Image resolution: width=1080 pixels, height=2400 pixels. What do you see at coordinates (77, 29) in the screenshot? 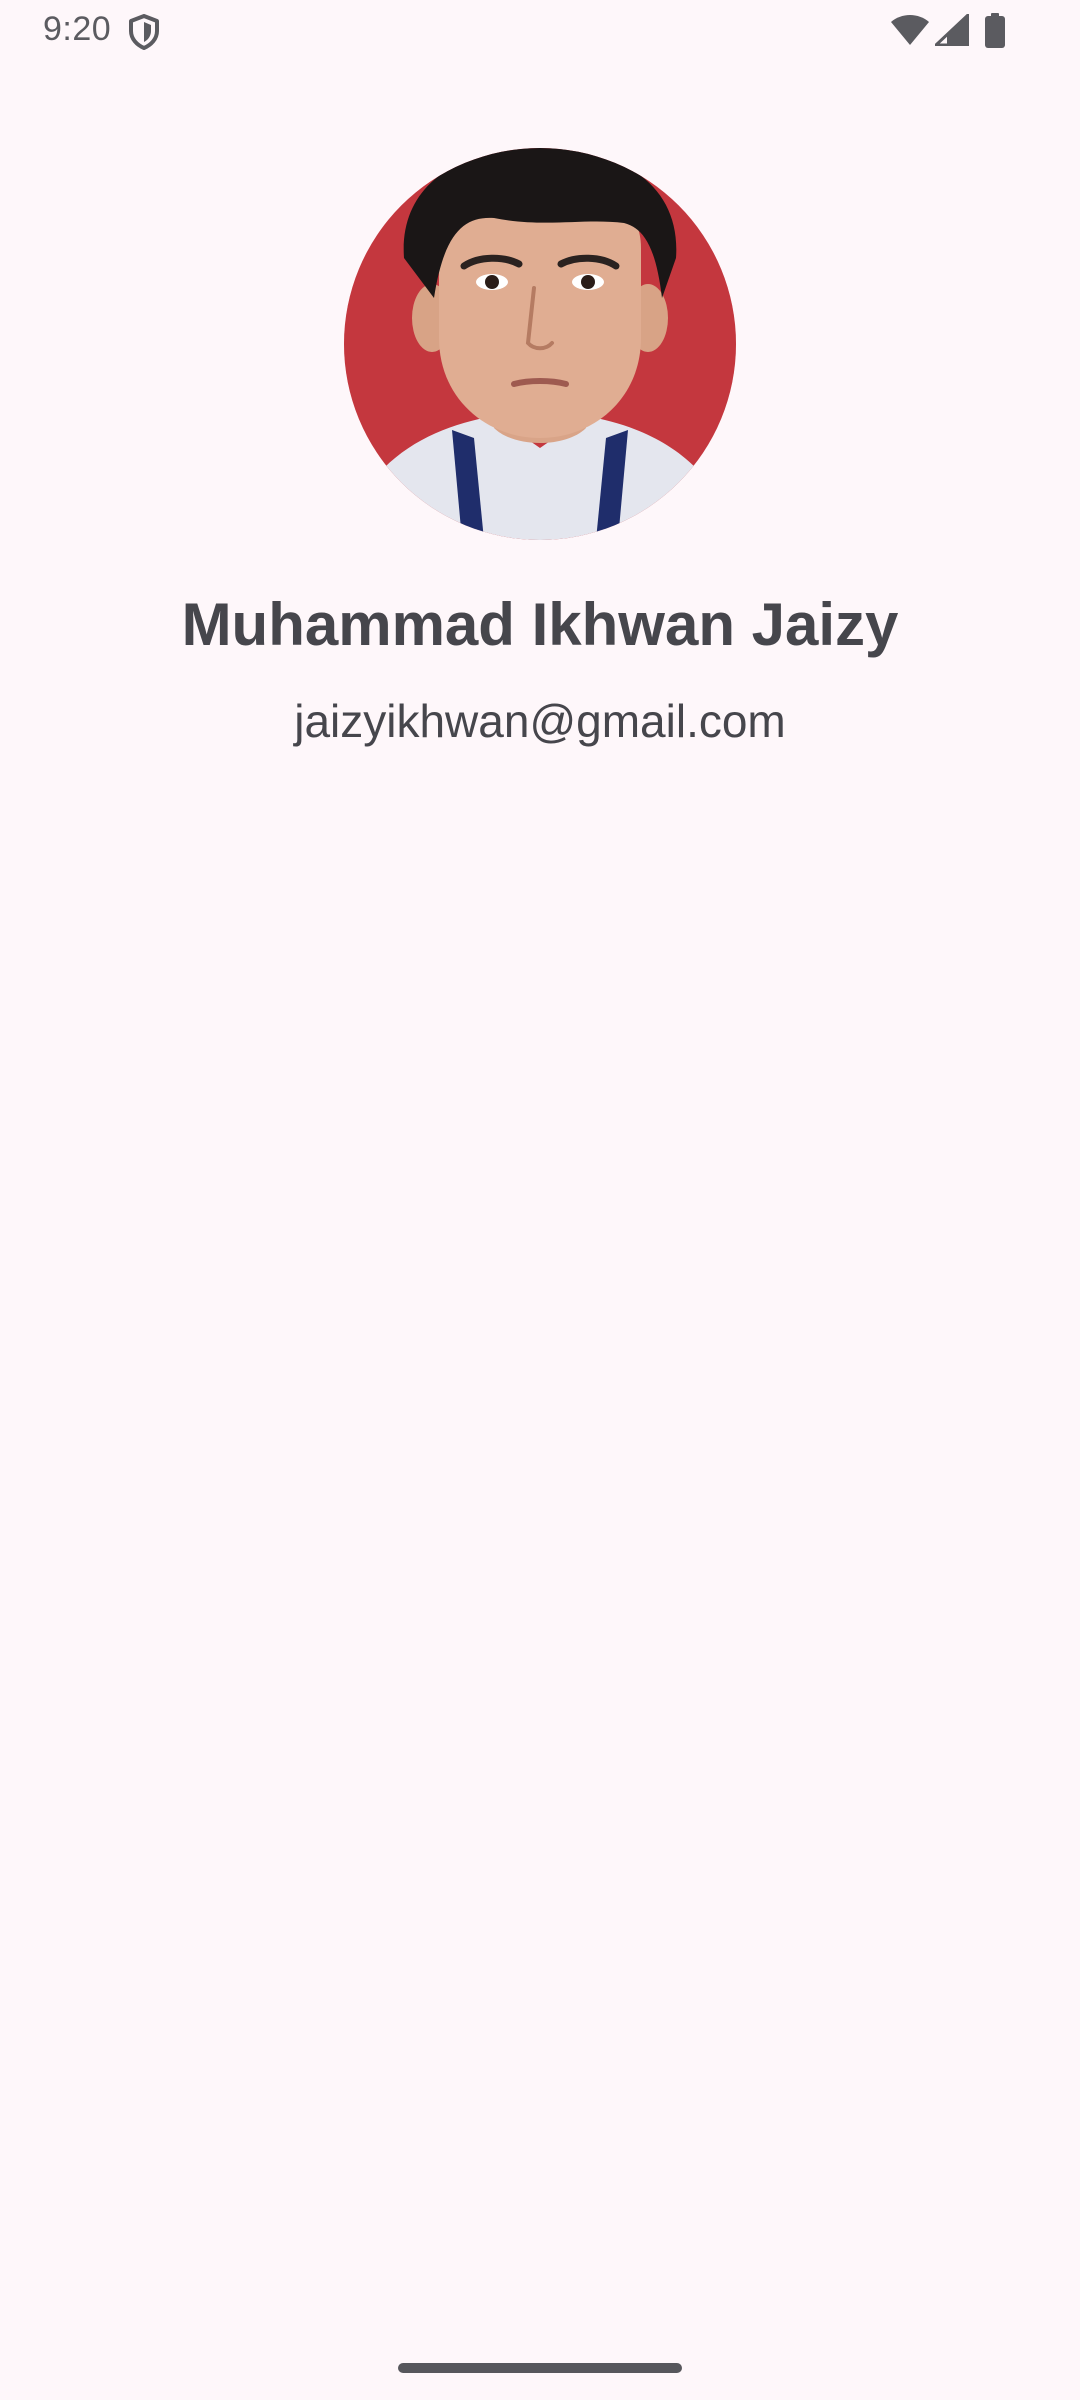
I see `status-time: 9:20` at bounding box center [77, 29].